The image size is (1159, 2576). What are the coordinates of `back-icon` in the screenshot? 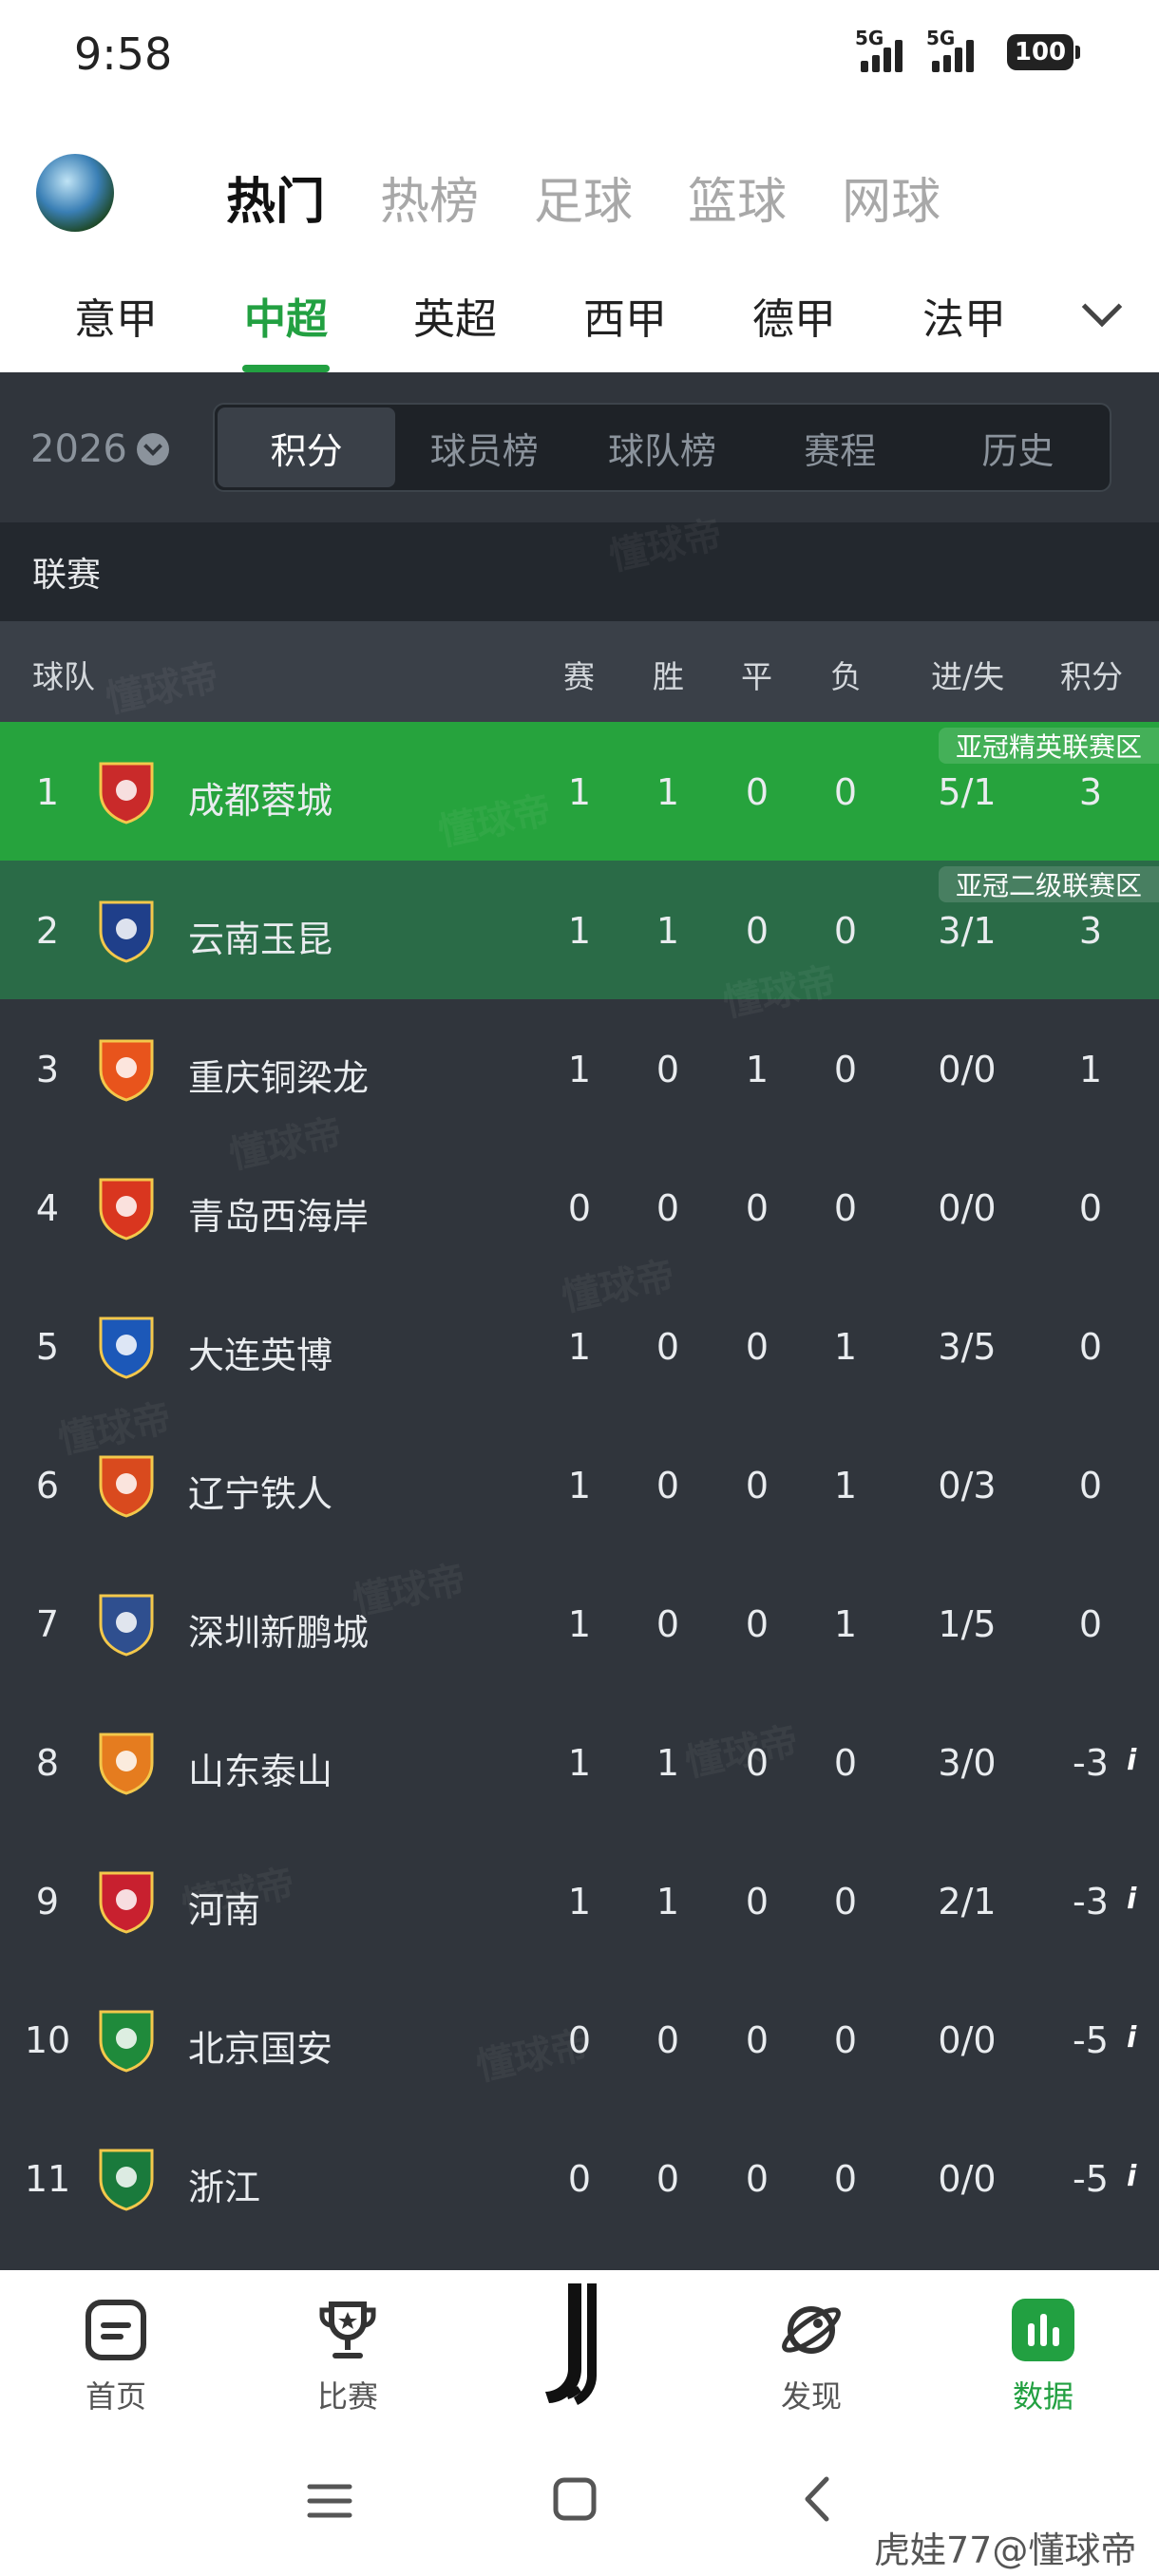 It's located at (817, 2501).